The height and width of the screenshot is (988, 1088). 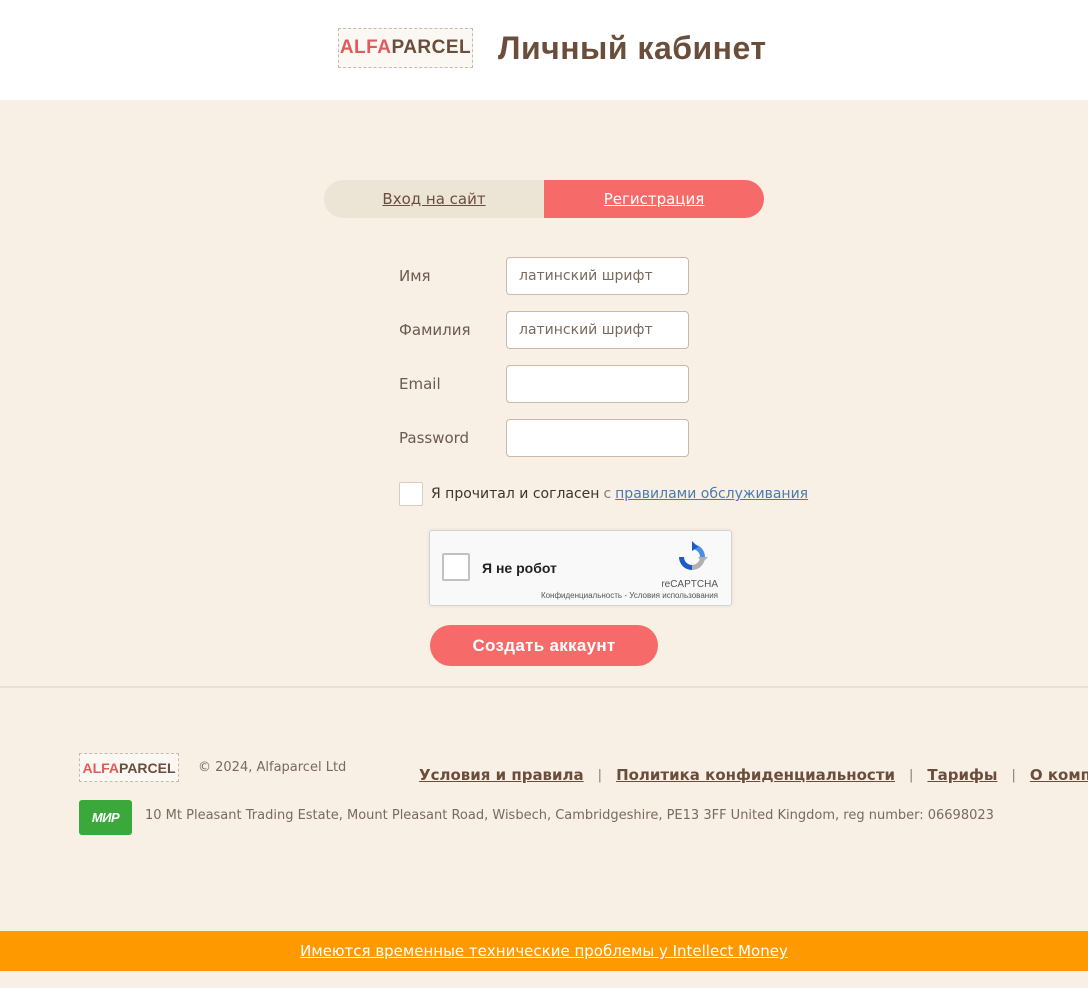 I want to click on last-name-input, so click(x=597, y=330).